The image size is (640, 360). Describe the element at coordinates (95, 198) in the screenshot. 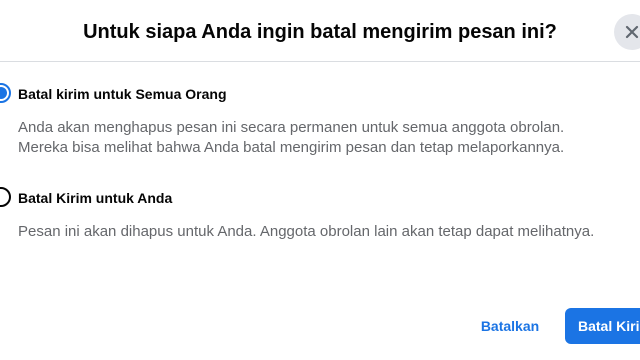

I see `option-label-for-you: Batal Kirim untuk Anda` at that location.